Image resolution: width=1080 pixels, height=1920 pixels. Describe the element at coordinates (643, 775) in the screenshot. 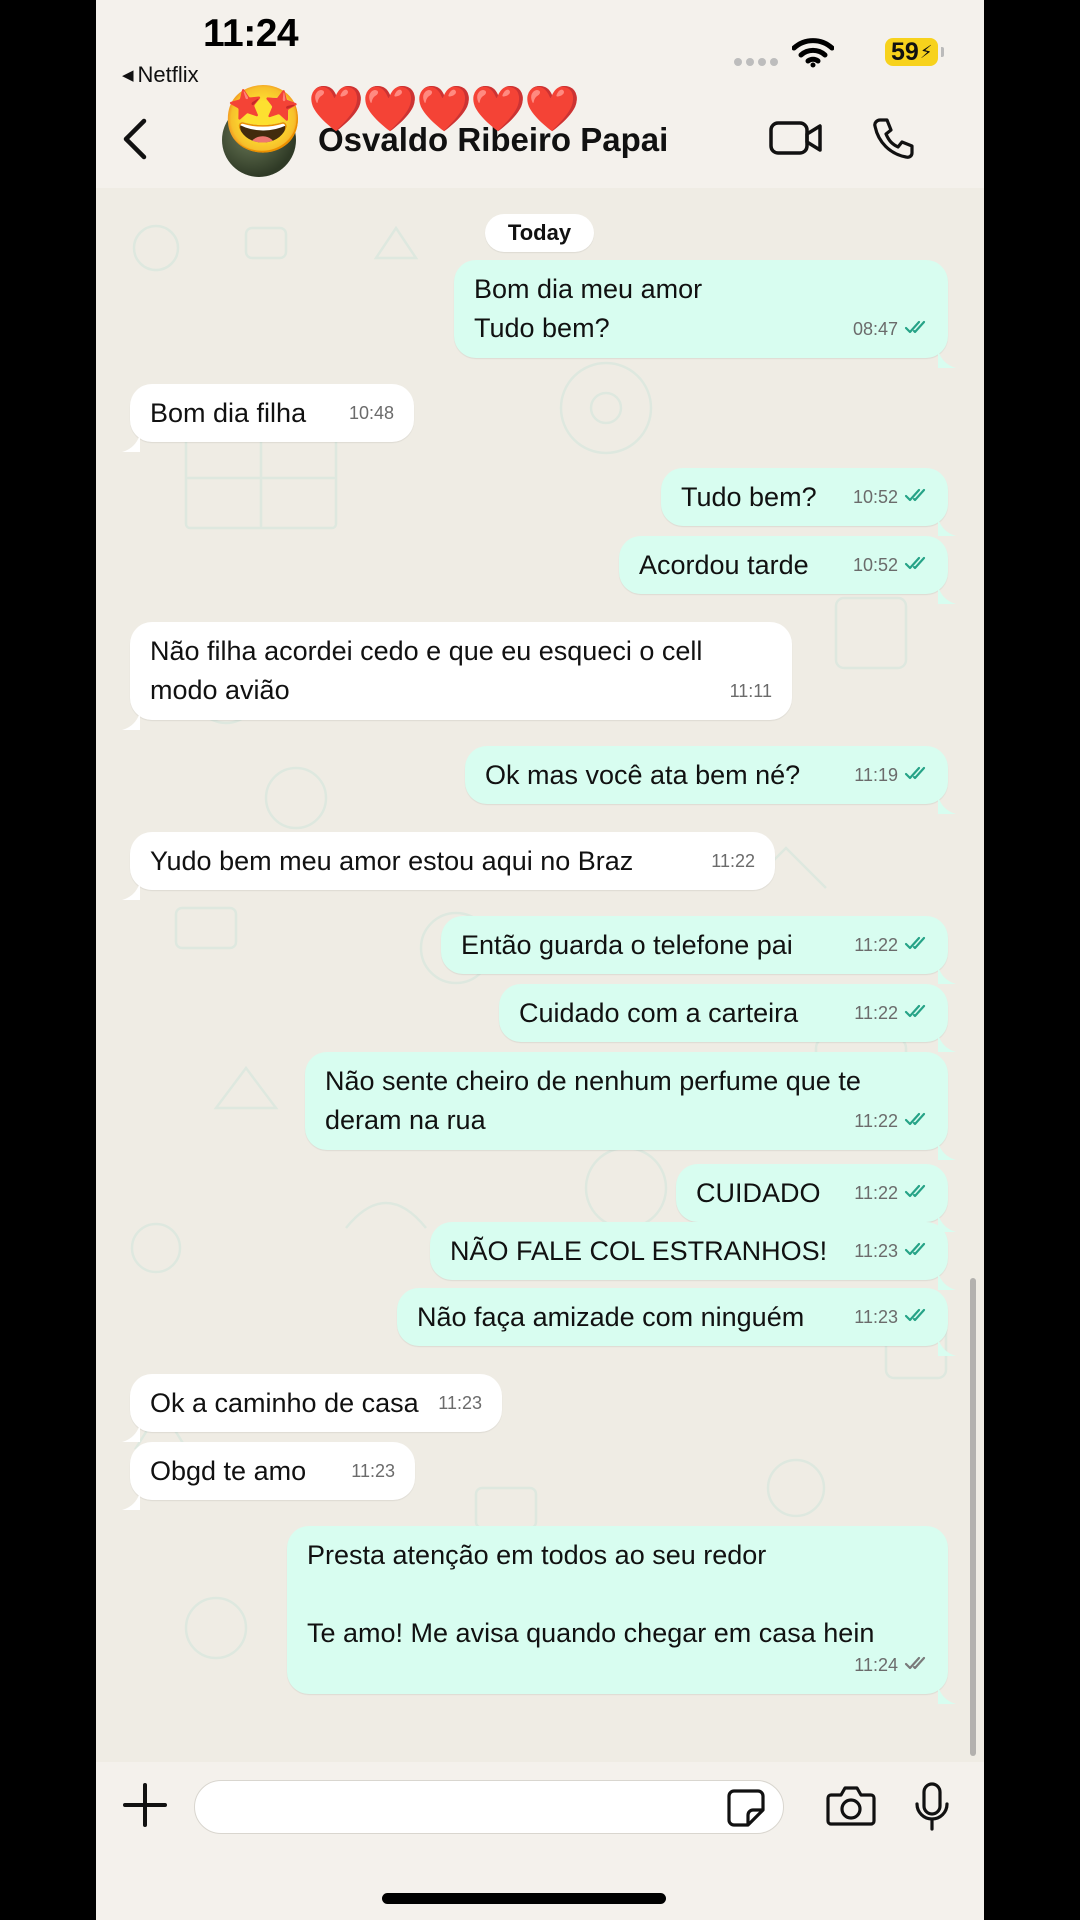

I see `message-text: Ok mas você ata bem né?` at that location.